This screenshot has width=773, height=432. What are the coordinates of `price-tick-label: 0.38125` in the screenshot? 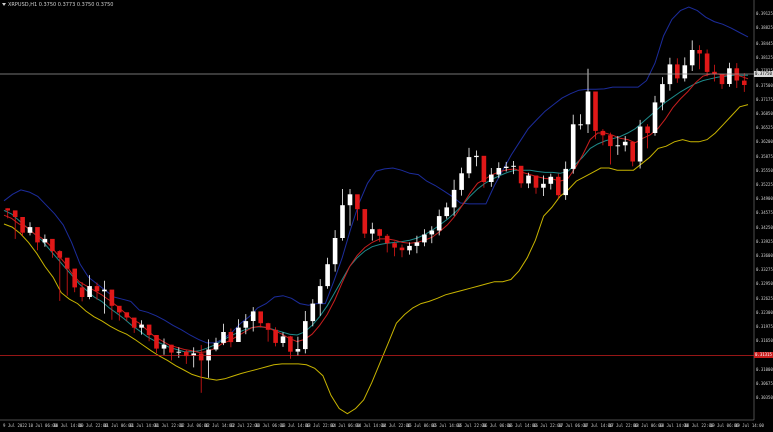 It's located at (764, 58).